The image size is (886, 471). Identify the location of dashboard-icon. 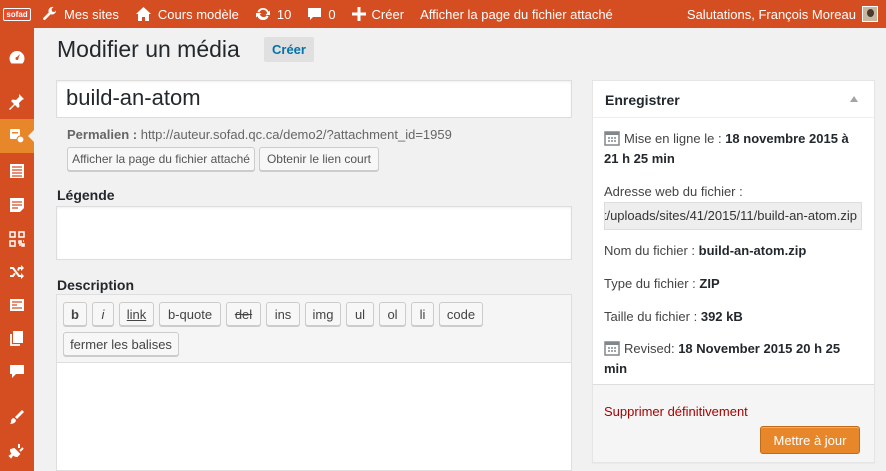
(17, 57).